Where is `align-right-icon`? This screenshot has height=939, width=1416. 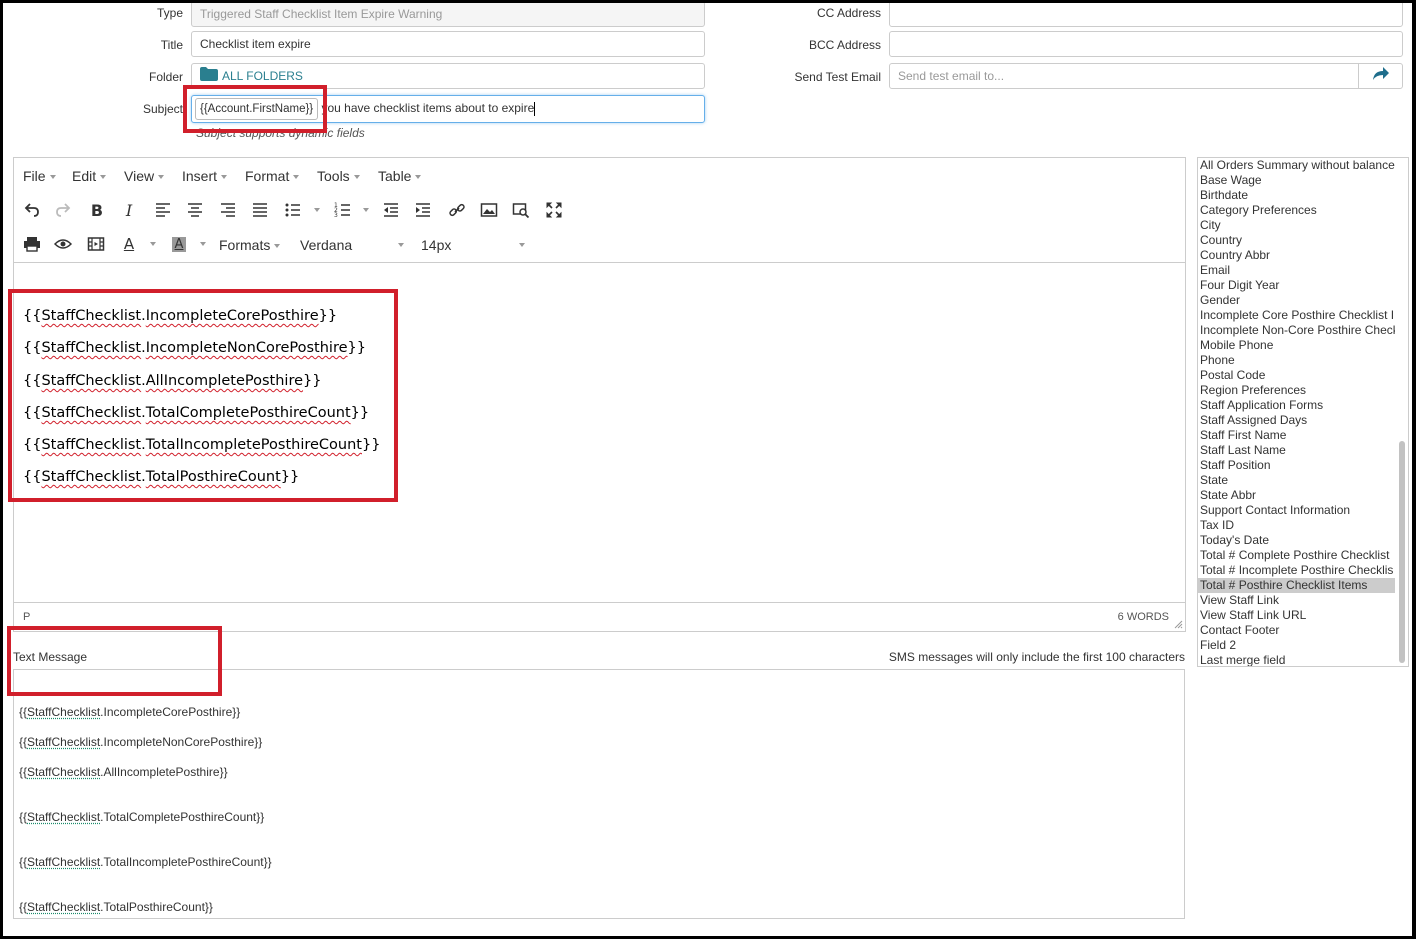 align-right-icon is located at coordinates (228, 210).